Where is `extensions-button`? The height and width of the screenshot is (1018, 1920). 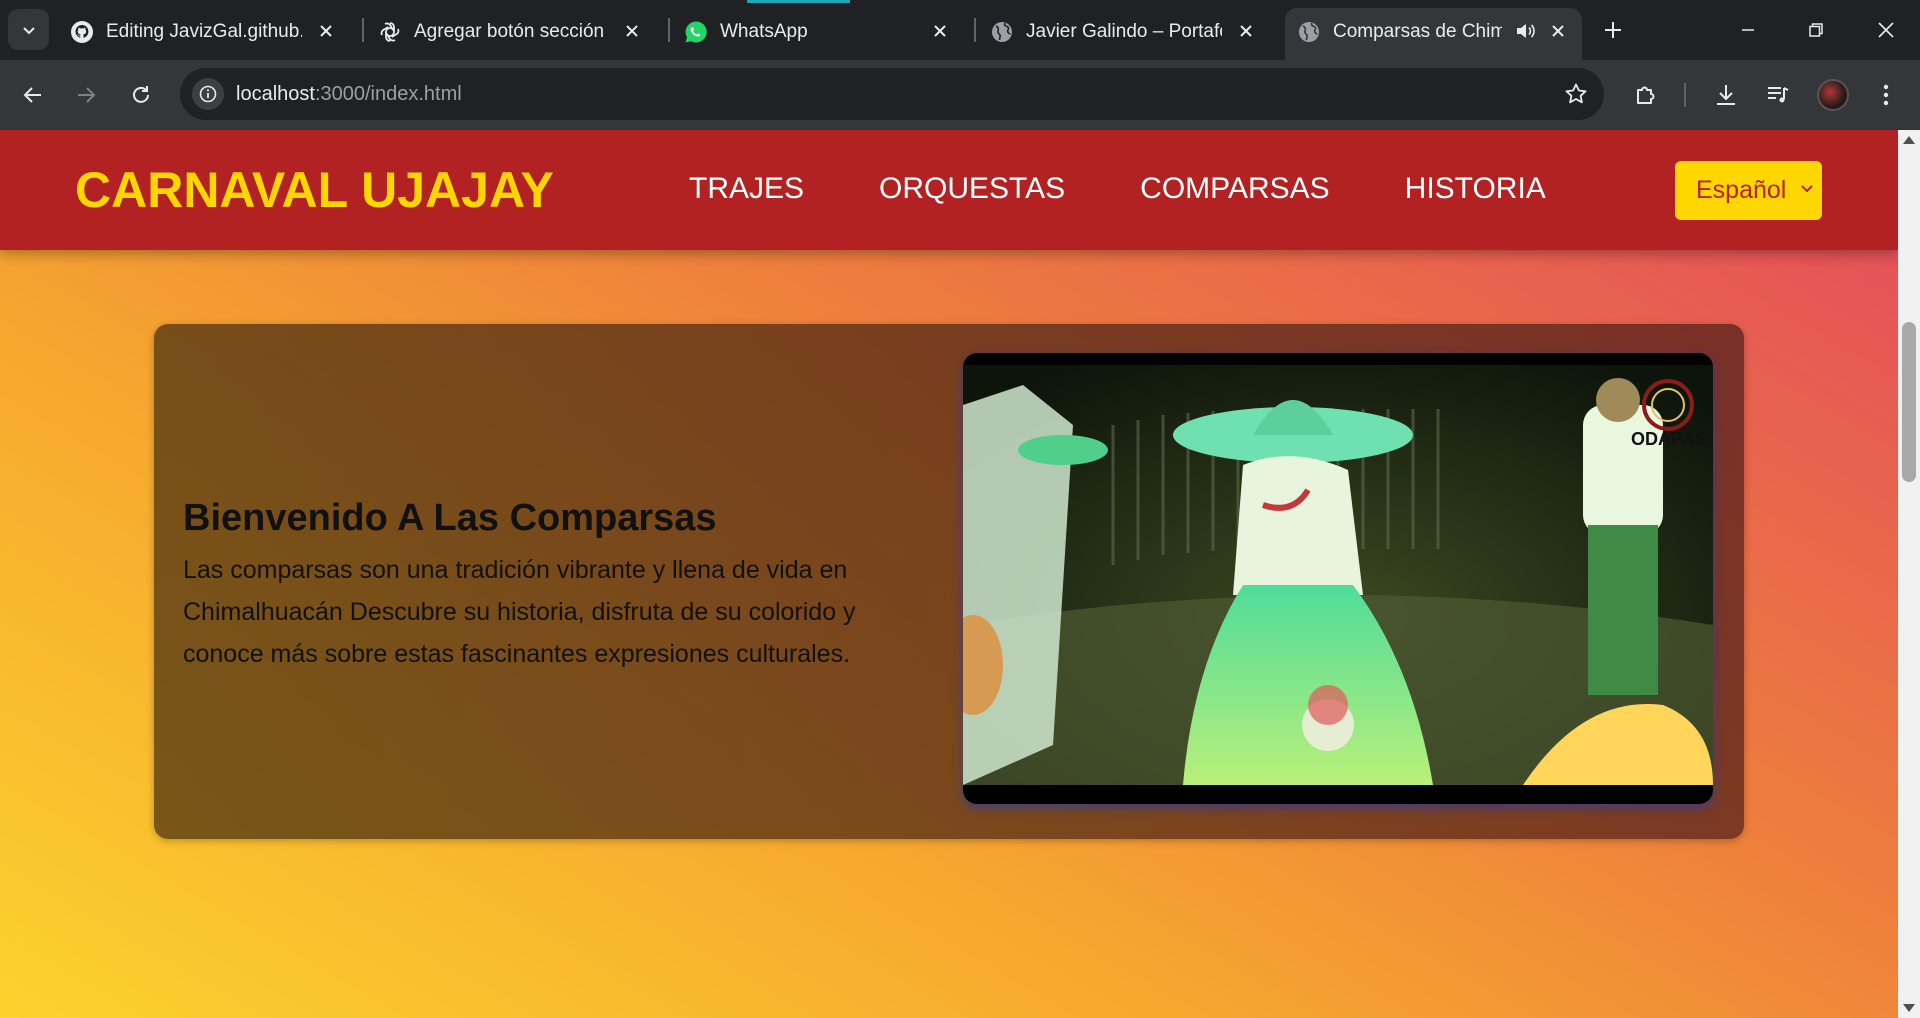
extensions-button is located at coordinates (1646, 95).